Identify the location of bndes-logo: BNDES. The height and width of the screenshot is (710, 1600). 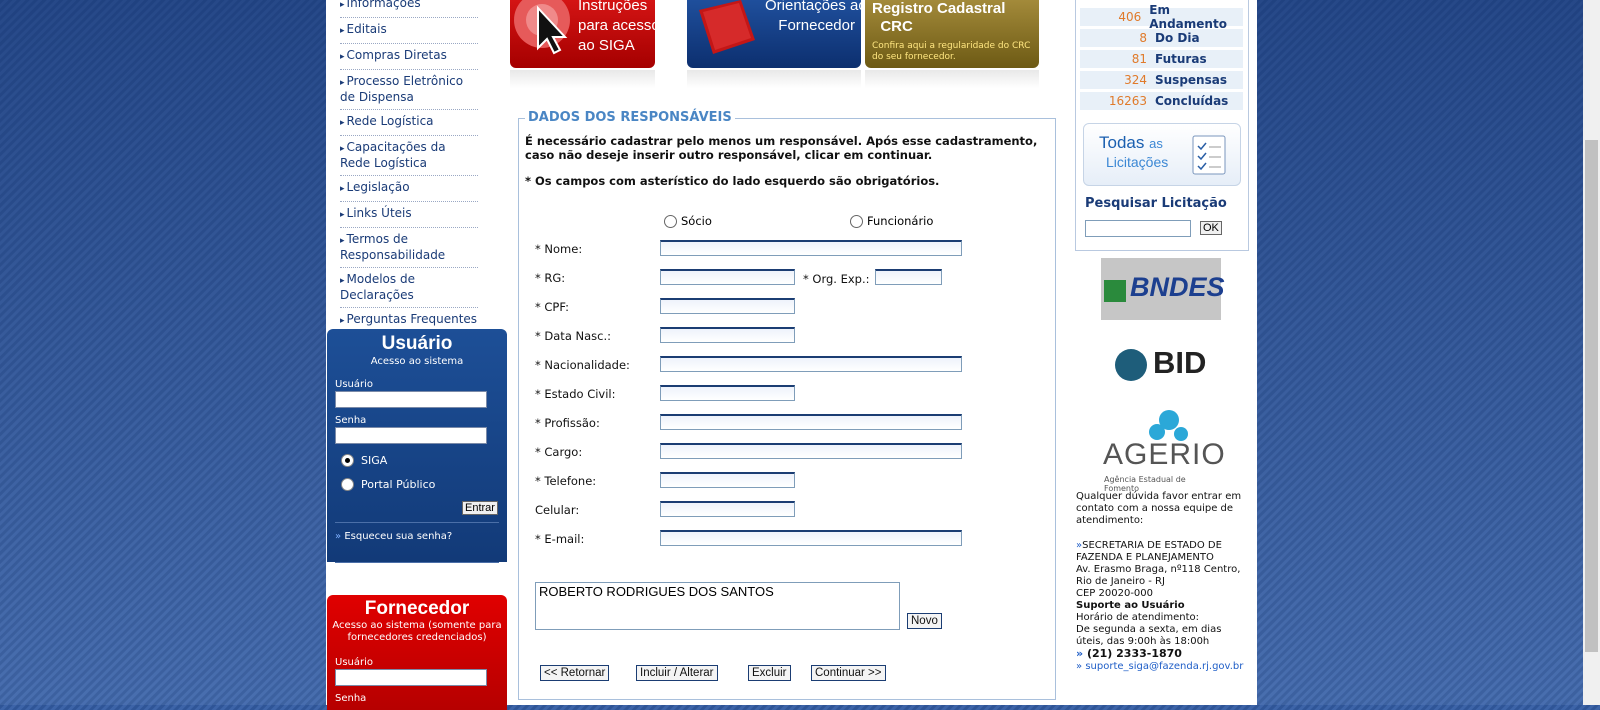
(1163, 289).